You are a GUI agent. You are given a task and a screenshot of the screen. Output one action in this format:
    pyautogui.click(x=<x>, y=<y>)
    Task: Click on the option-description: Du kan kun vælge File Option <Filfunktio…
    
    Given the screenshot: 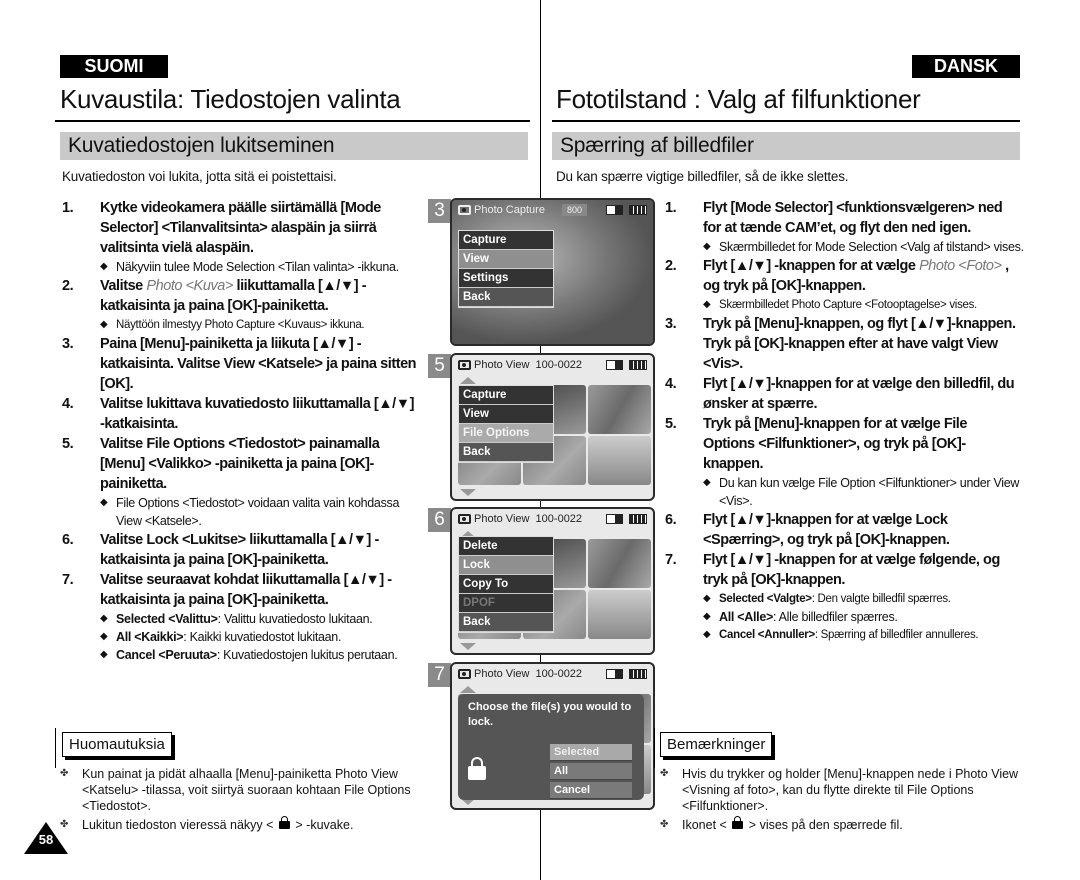 What is the action you would take?
    pyautogui.click(x=869, y=492)
    